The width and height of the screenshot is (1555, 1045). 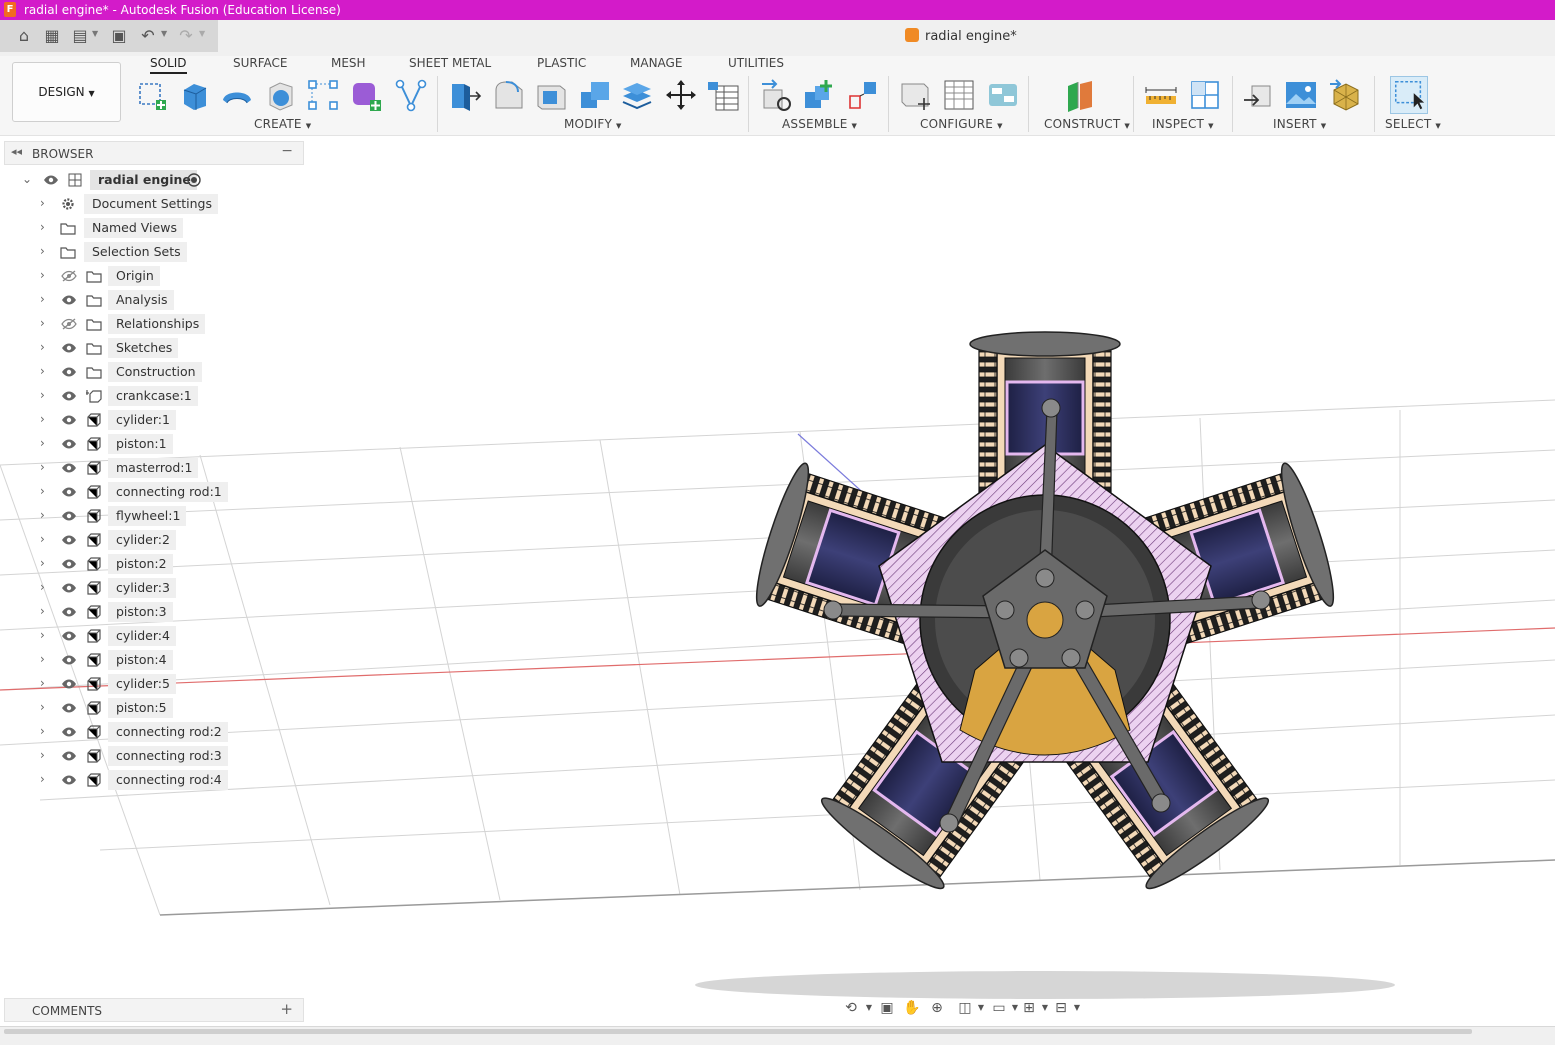 What do you see at coordinates (119, 36) in the screenshot?
I see `save-icon: ▣` at bounding box center [119, 36].